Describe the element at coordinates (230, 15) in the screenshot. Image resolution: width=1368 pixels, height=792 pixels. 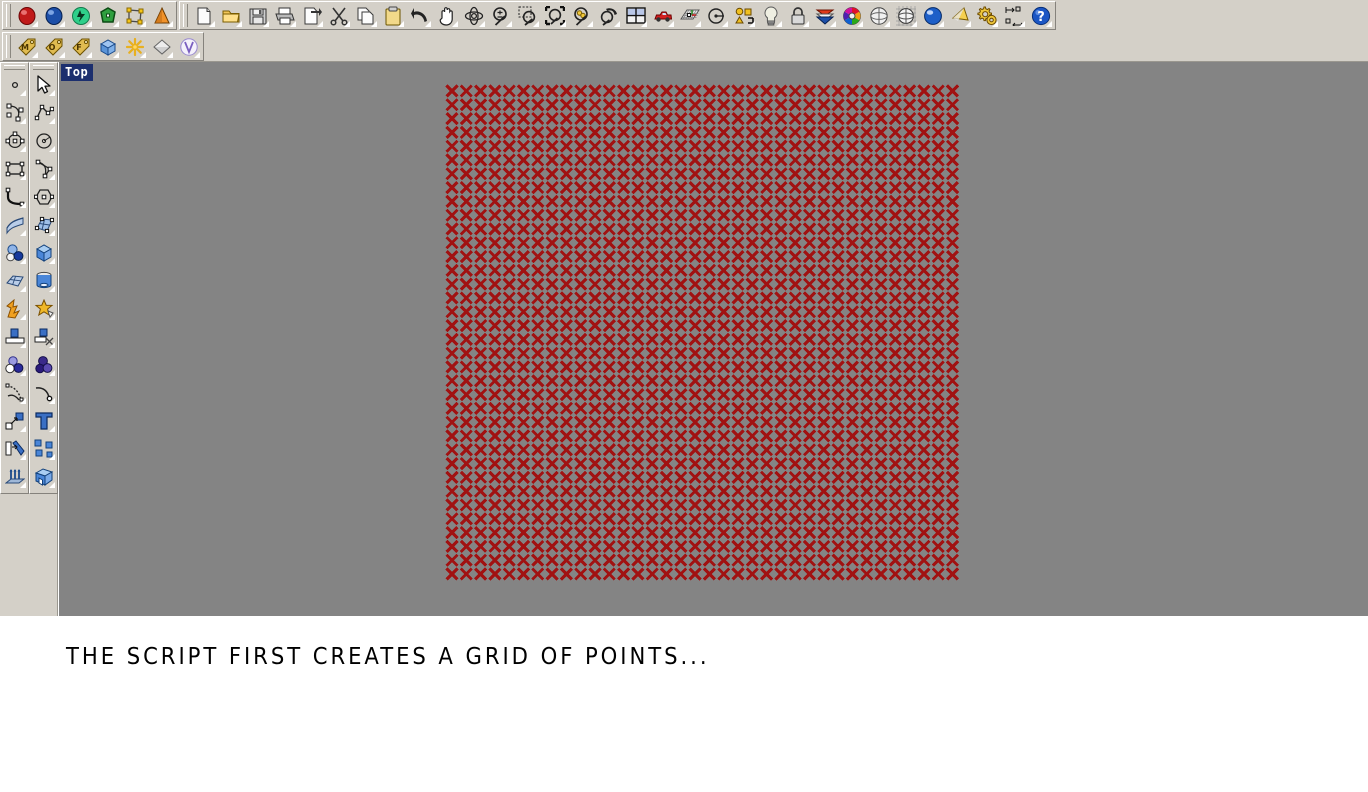
I see `open-file-icon` at that location.